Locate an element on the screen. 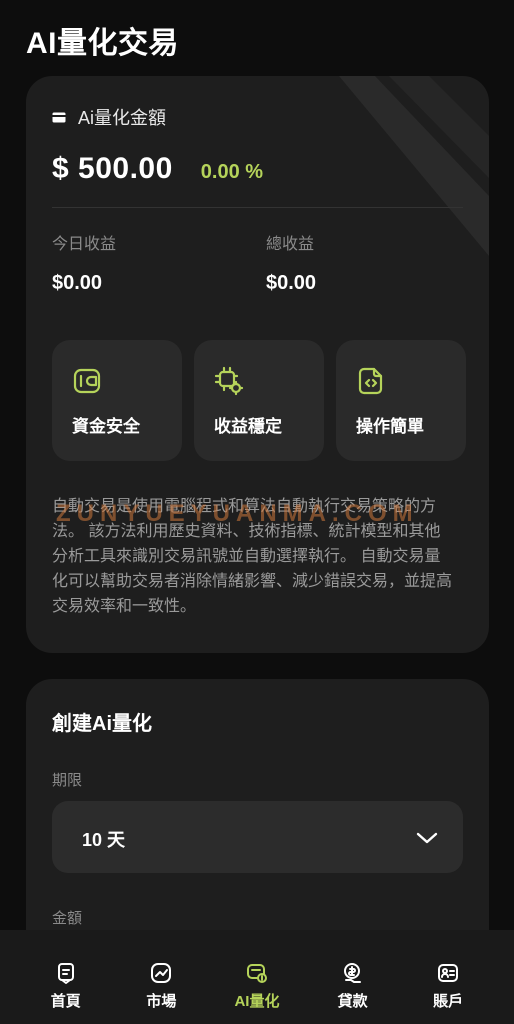 The width and height of the screenshot is (514, 1024). period-label: 期限 is located at coordinates (67, 780).